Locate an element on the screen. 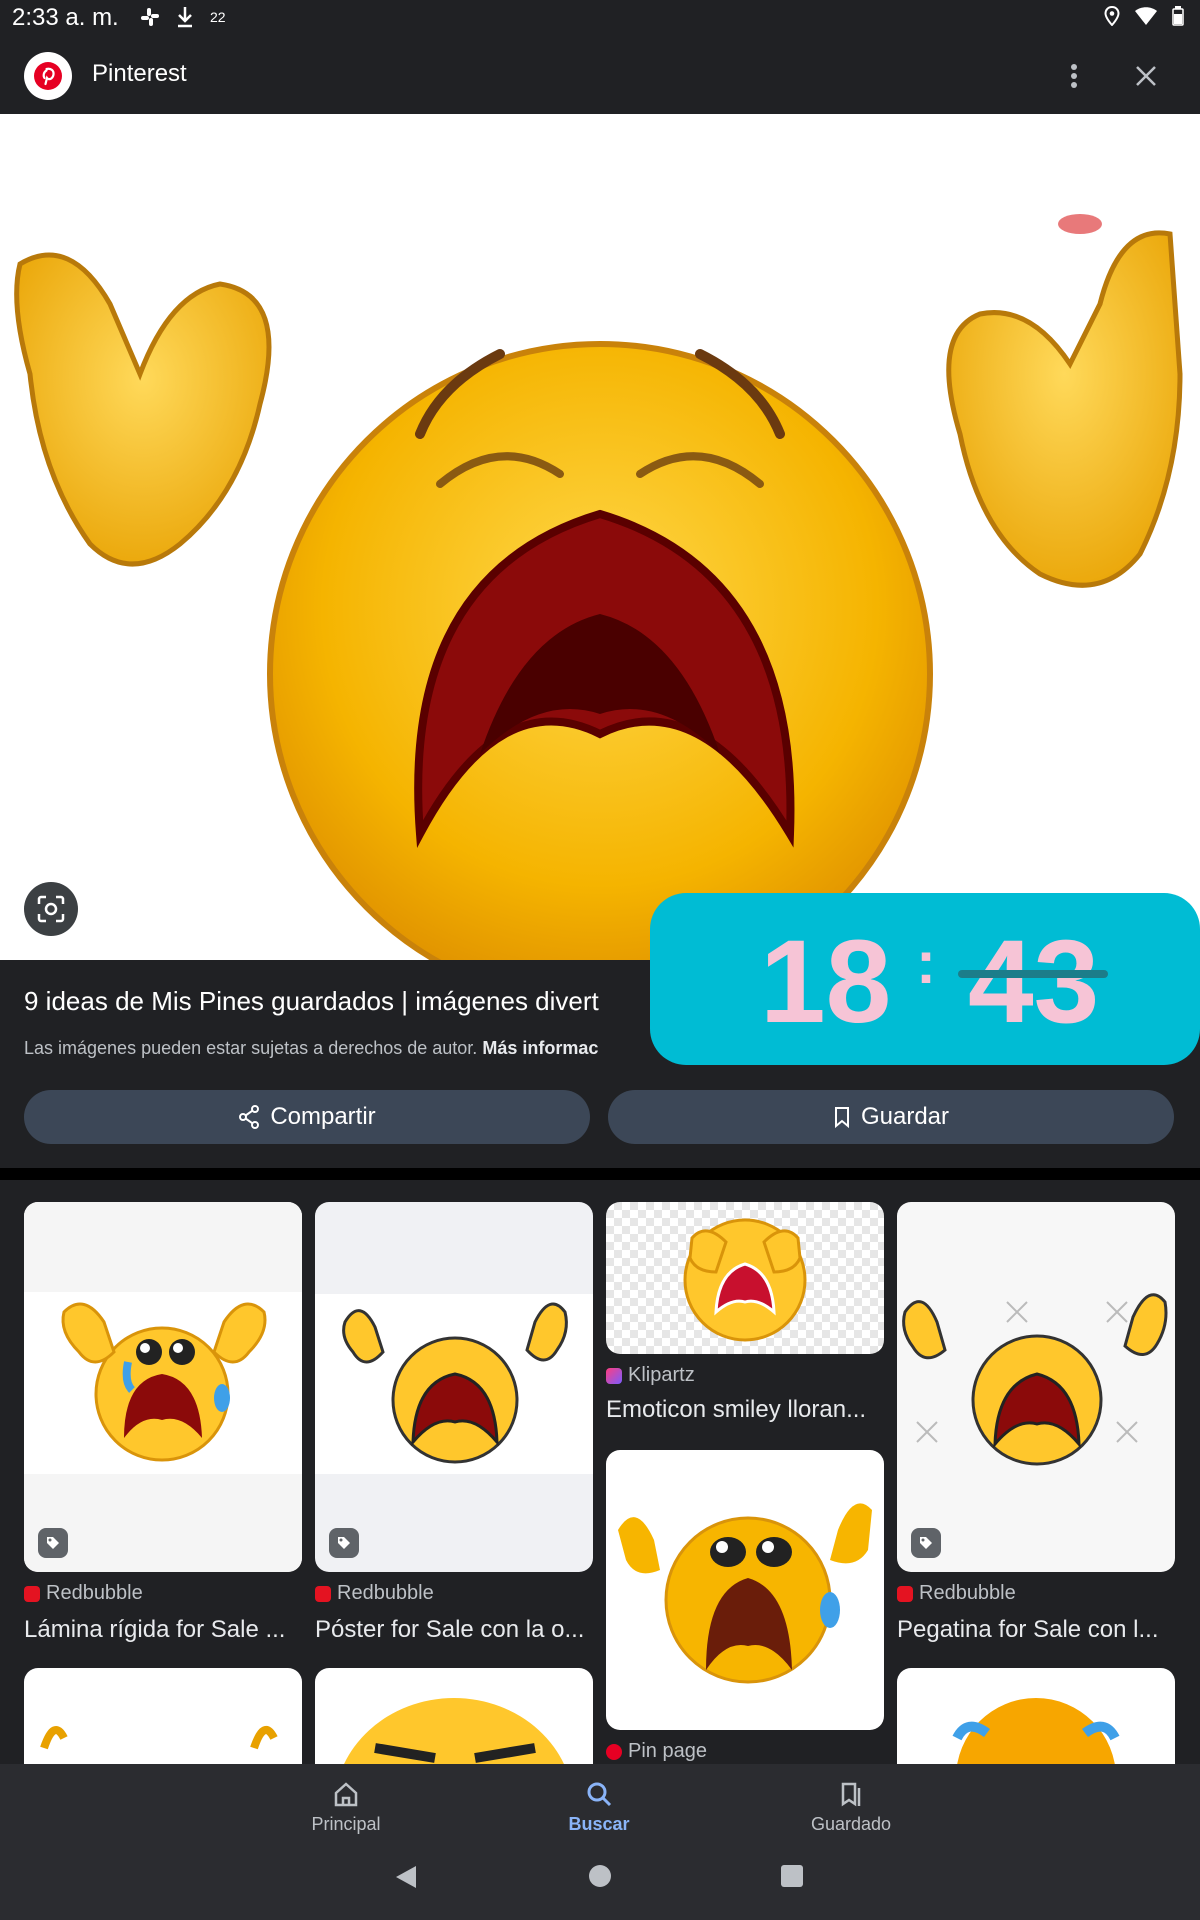 The image size is (1200, 1920). lens-search-button is located at coordinates (51, 909).